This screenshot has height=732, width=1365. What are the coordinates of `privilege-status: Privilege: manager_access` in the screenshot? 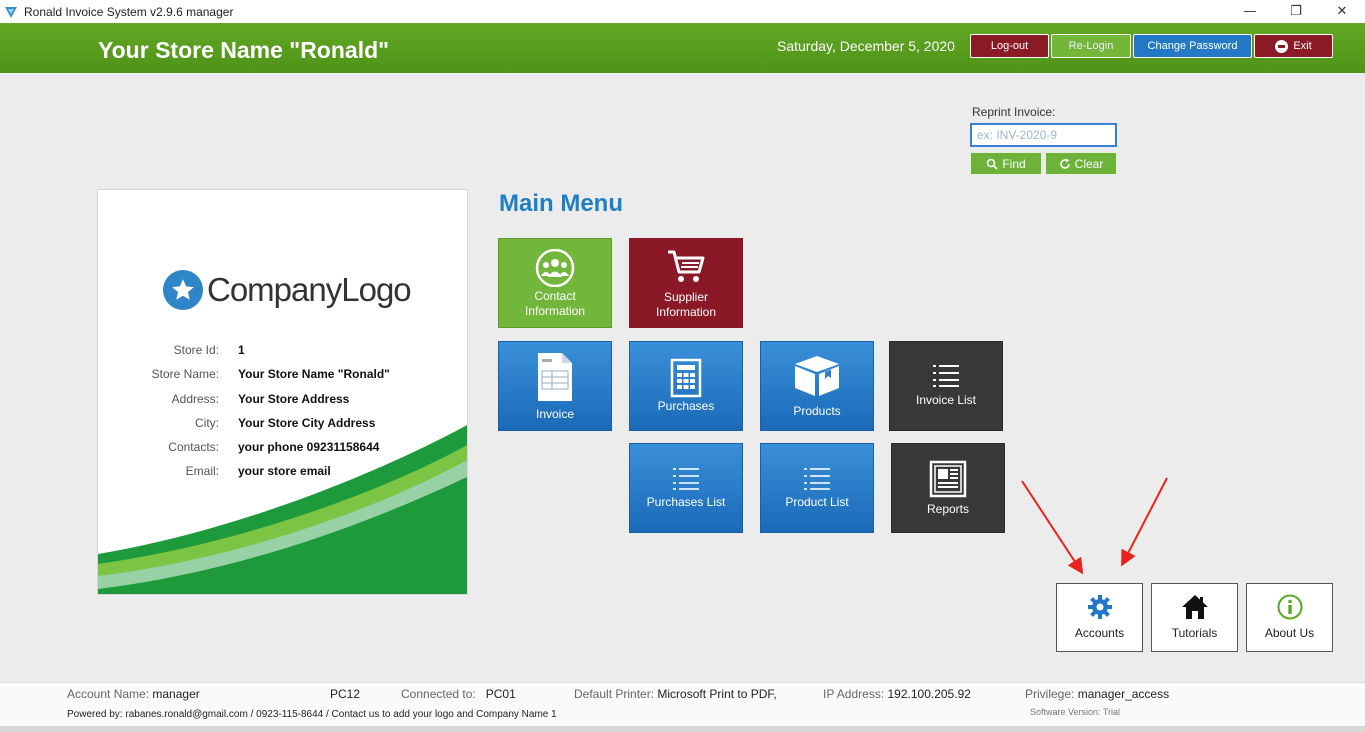 It's located at (1097, 694).